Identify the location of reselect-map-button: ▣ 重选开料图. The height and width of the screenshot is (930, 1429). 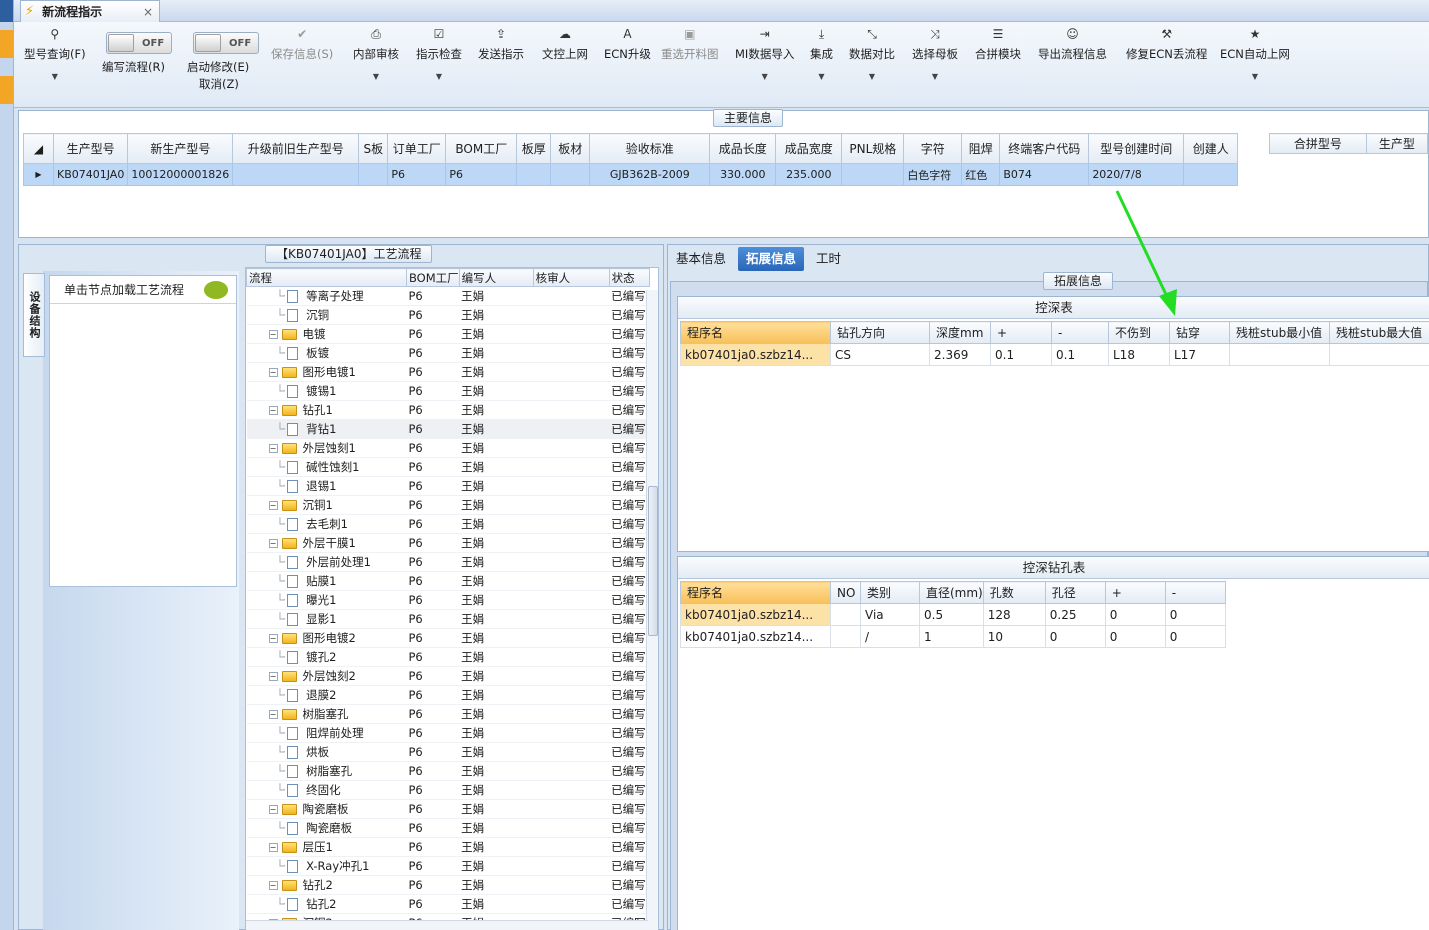
(690, 66).